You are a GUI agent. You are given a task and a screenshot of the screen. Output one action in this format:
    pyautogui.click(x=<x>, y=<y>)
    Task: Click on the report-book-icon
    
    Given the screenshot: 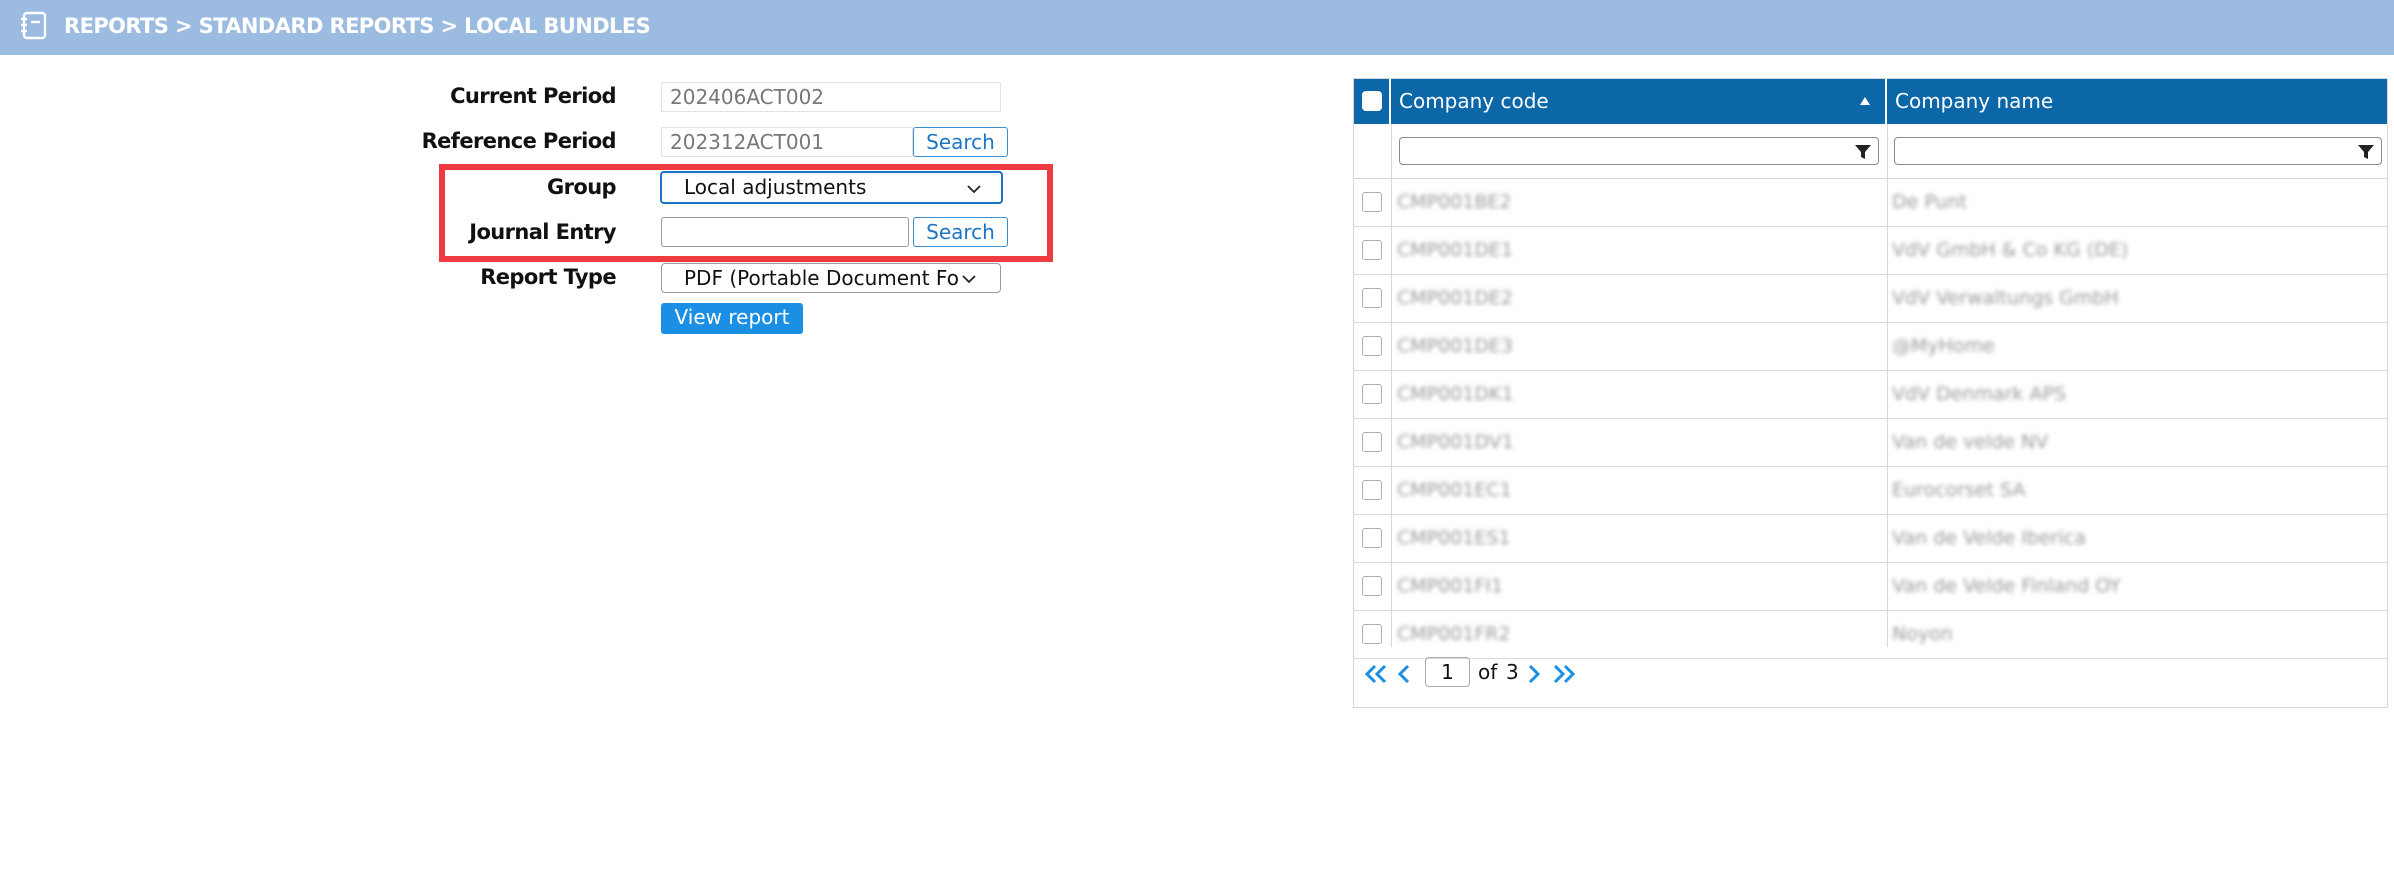 What is the action you would take?
    pyautogui.click(x=34, y=25)
    